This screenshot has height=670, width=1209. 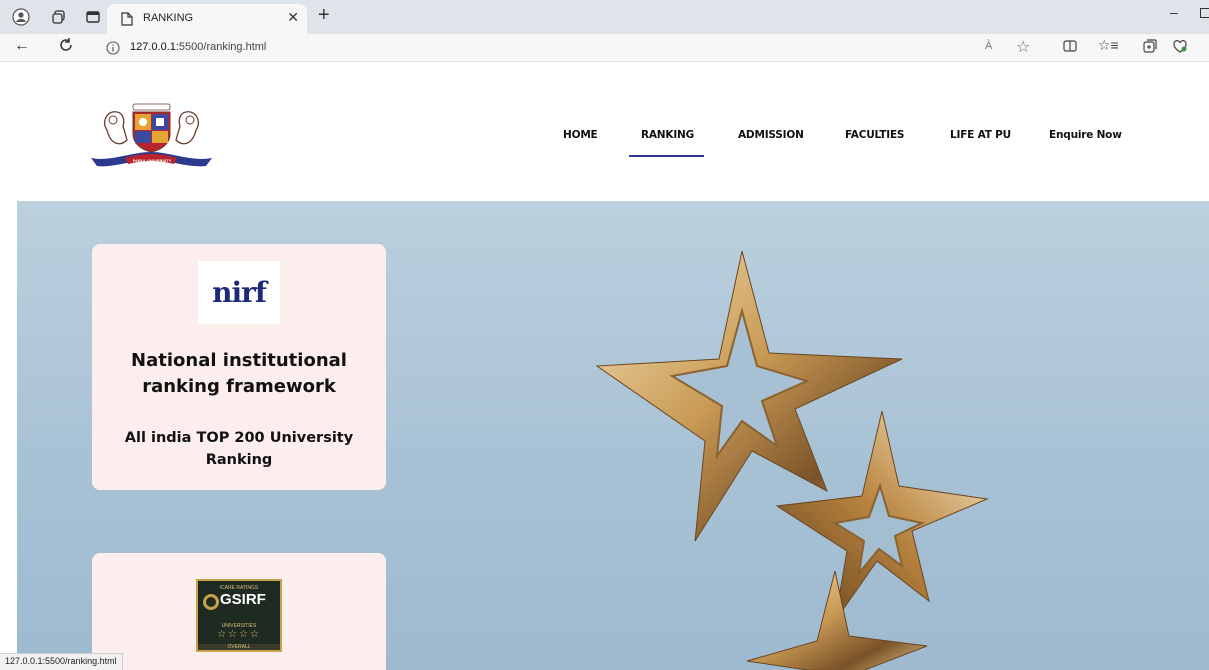 What do you see at coordinates (239, 438) in the screenshot?
I see `card-subtitle-line1: All india TOP 200 University` at bounding box center [239, 438].